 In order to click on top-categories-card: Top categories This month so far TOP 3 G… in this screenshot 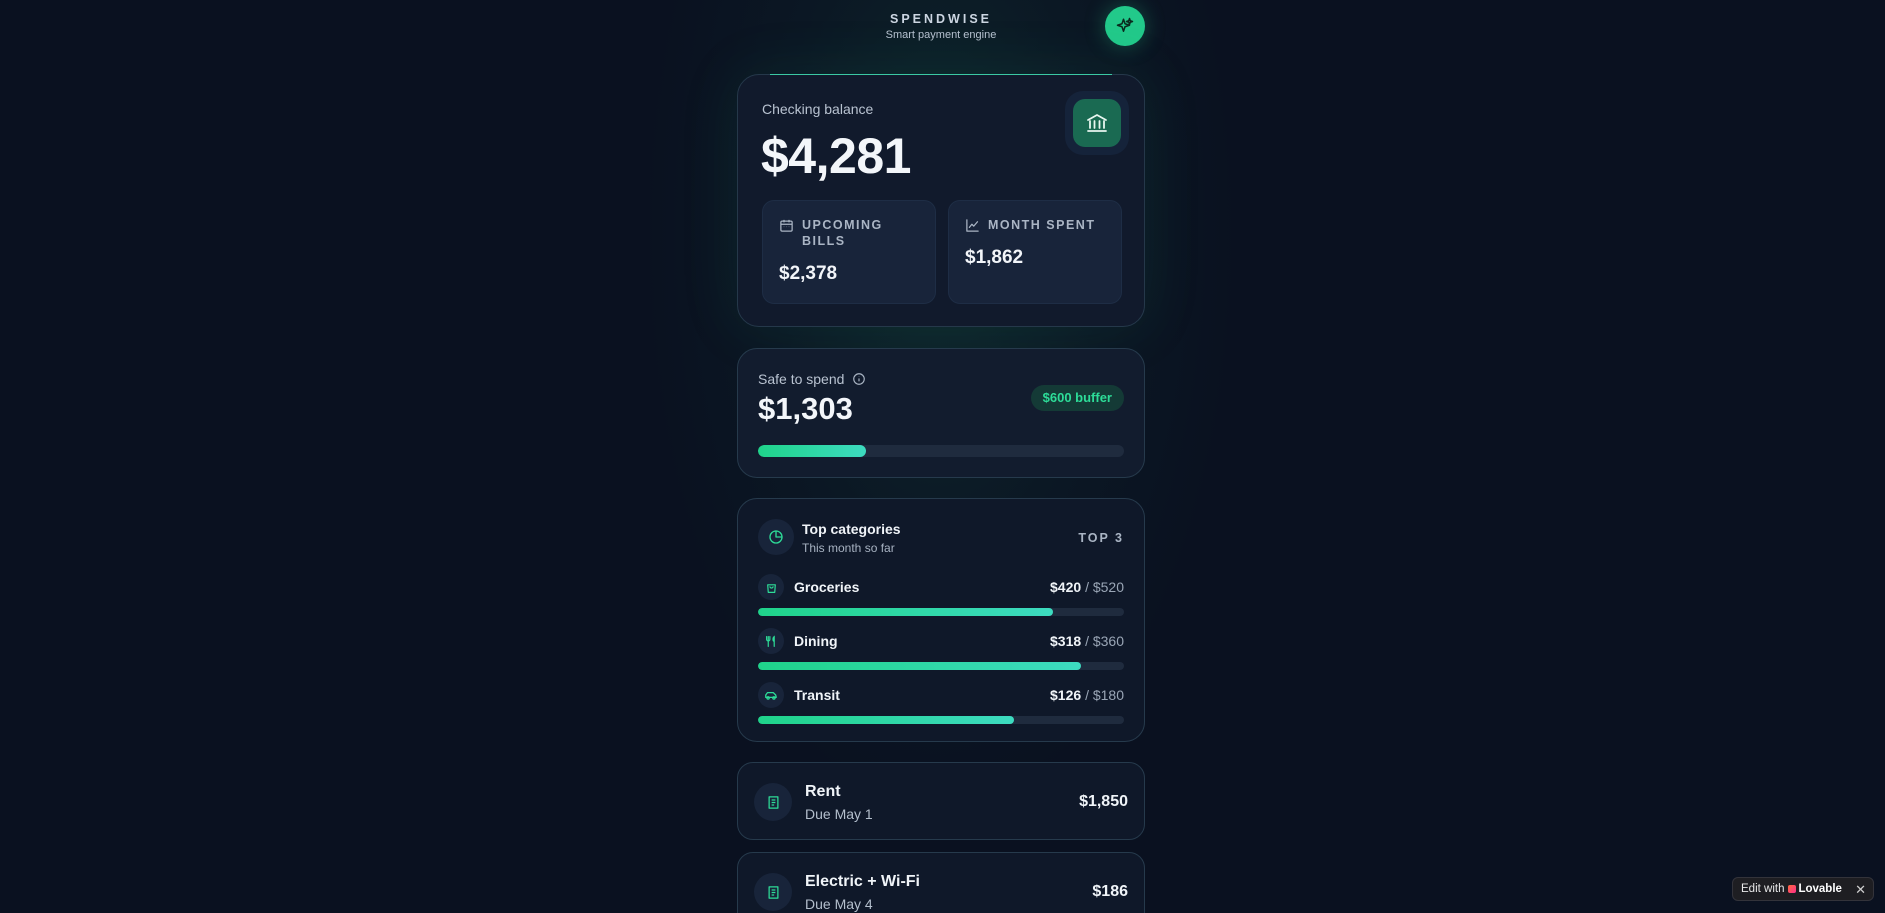, I will do `click(941, 620)`.